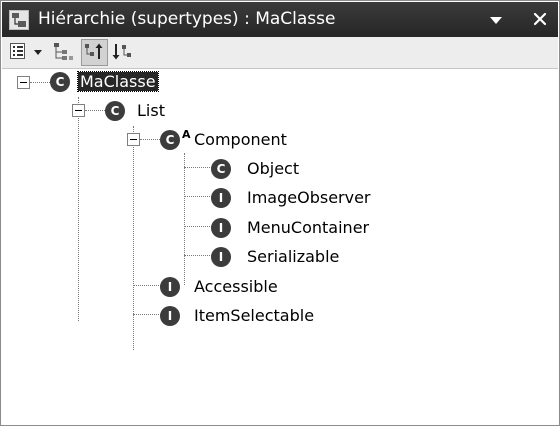  Describe the element at coordinates (205, 111) in the screenshot. I see `tree-node-list: C List` at that location.